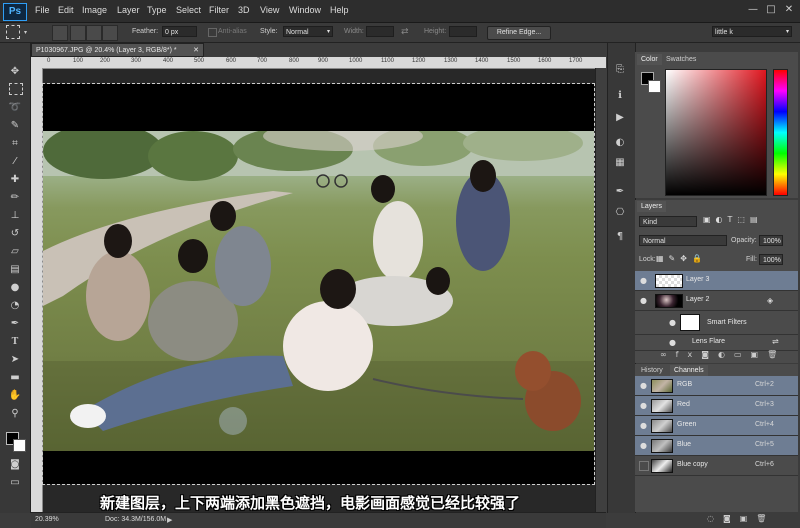 This screenshot has width=800, height=528. What do you see at coordinates (15, 360) in the screenshot?
I see `path-selection-tool-icon: ➤` at bounding box center [15, 360].